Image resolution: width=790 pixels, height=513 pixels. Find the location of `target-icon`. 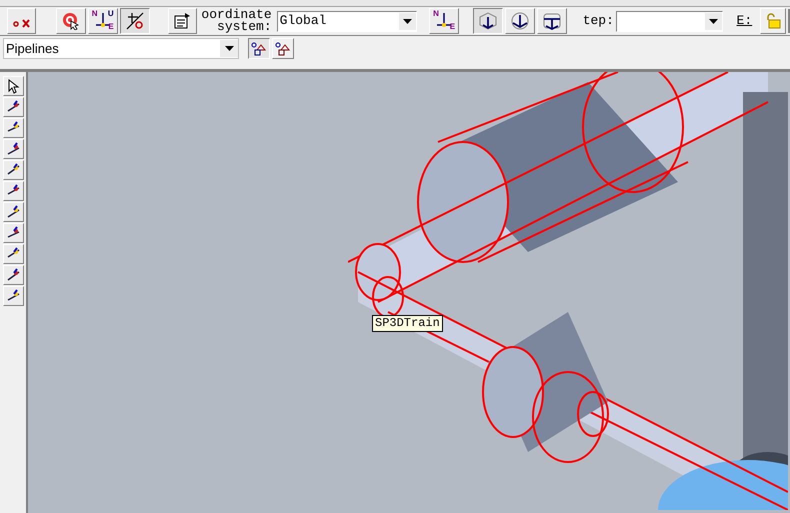

target-icon is located at coordinates (71, 21).